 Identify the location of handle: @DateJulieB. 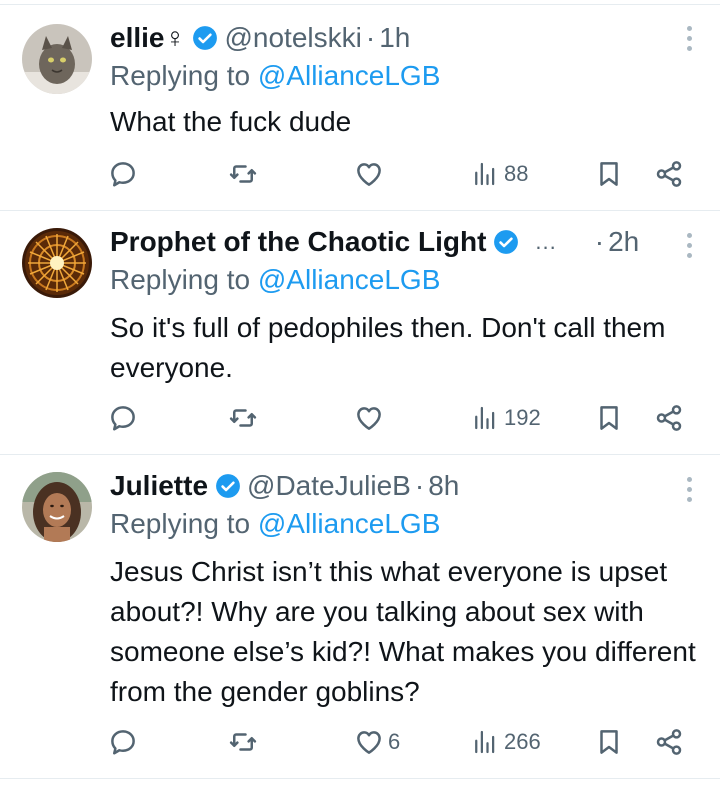
(329, 486).